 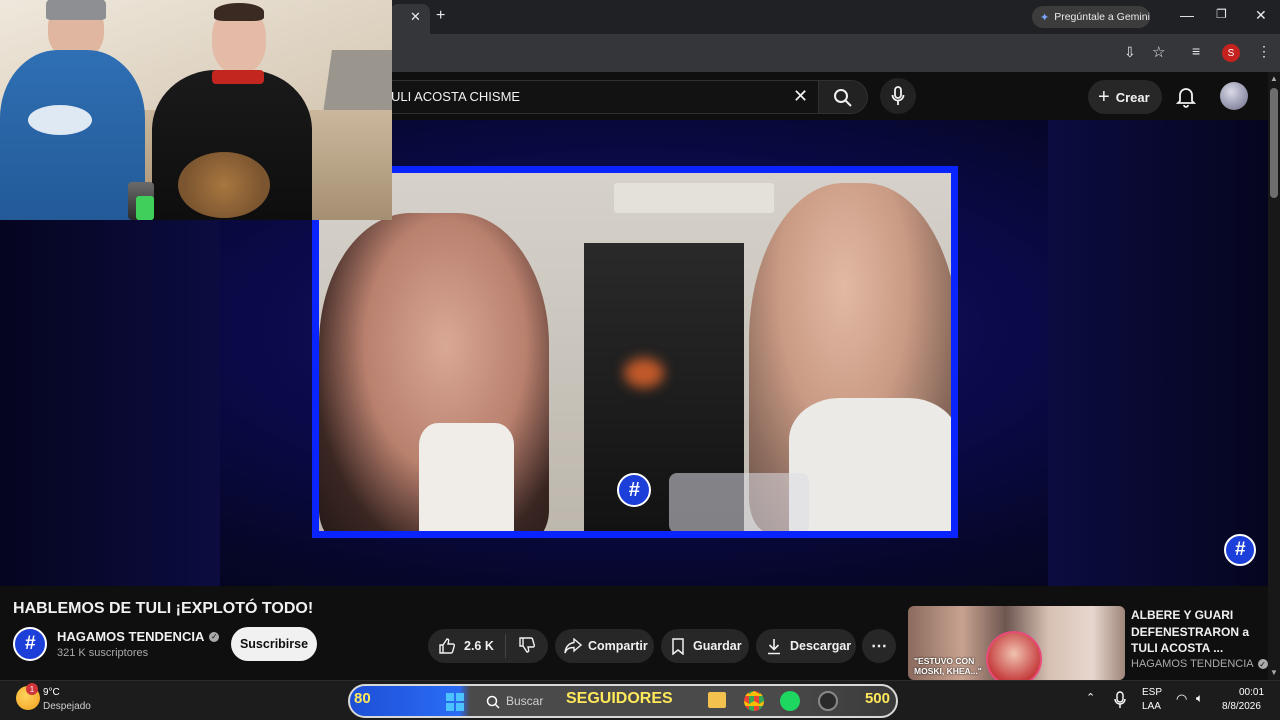 I want to click on webcam-jacket-collar, so click(x=238, y=77).